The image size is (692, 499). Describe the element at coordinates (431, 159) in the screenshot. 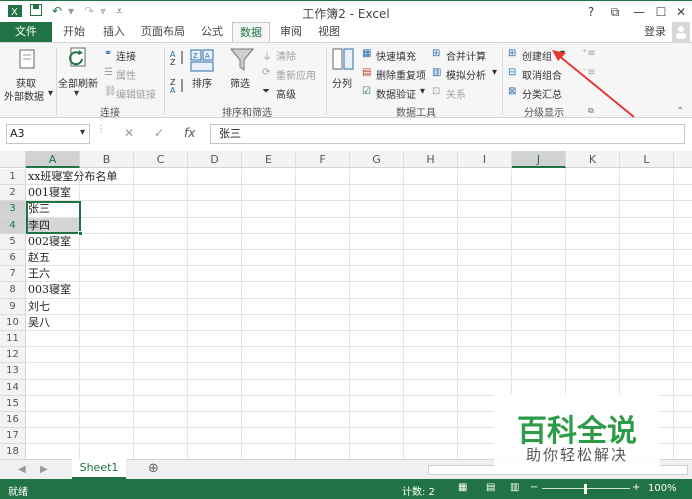

I see `column-header-h: H` at that location.